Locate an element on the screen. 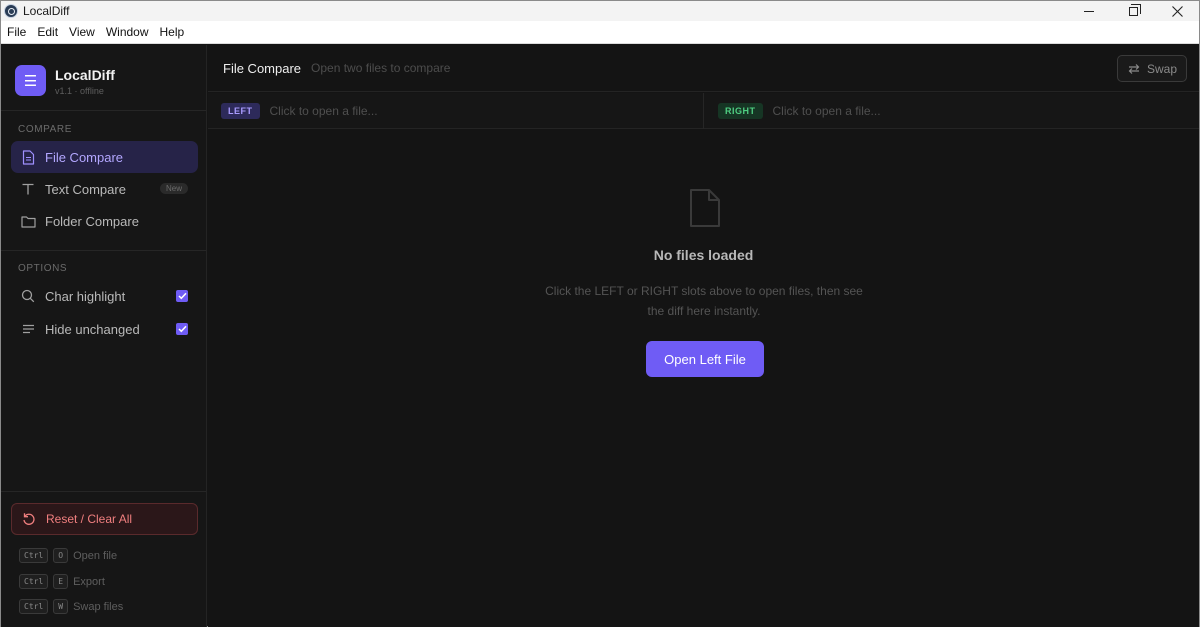  minimize-icon is located at coordinates (1089, 11).